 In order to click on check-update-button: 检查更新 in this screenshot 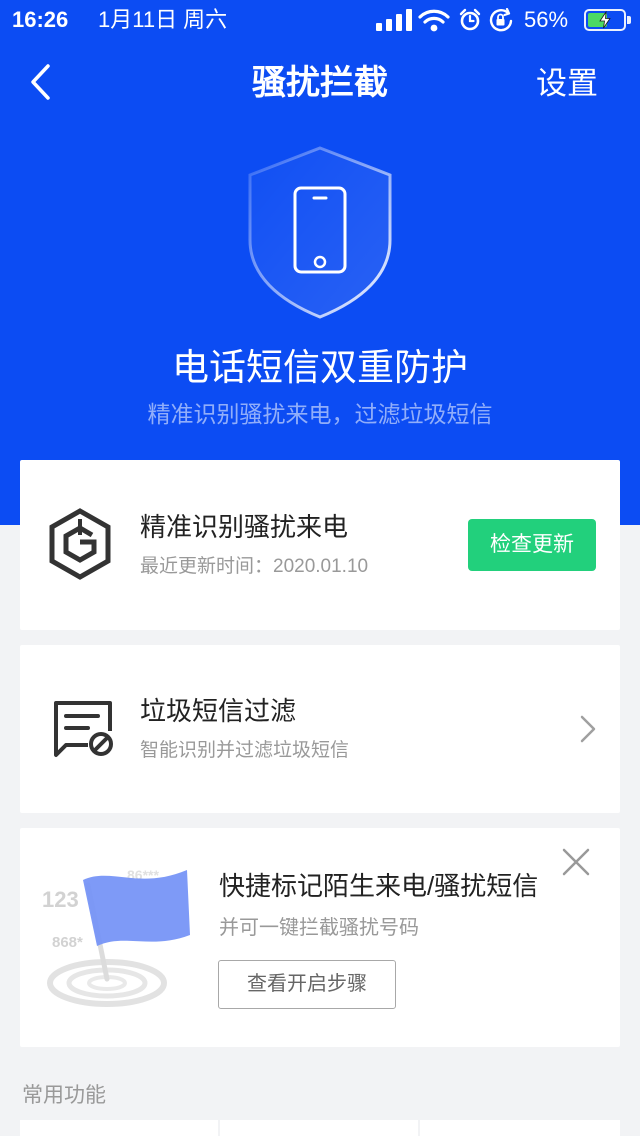, I will do `click(532, 545)`.